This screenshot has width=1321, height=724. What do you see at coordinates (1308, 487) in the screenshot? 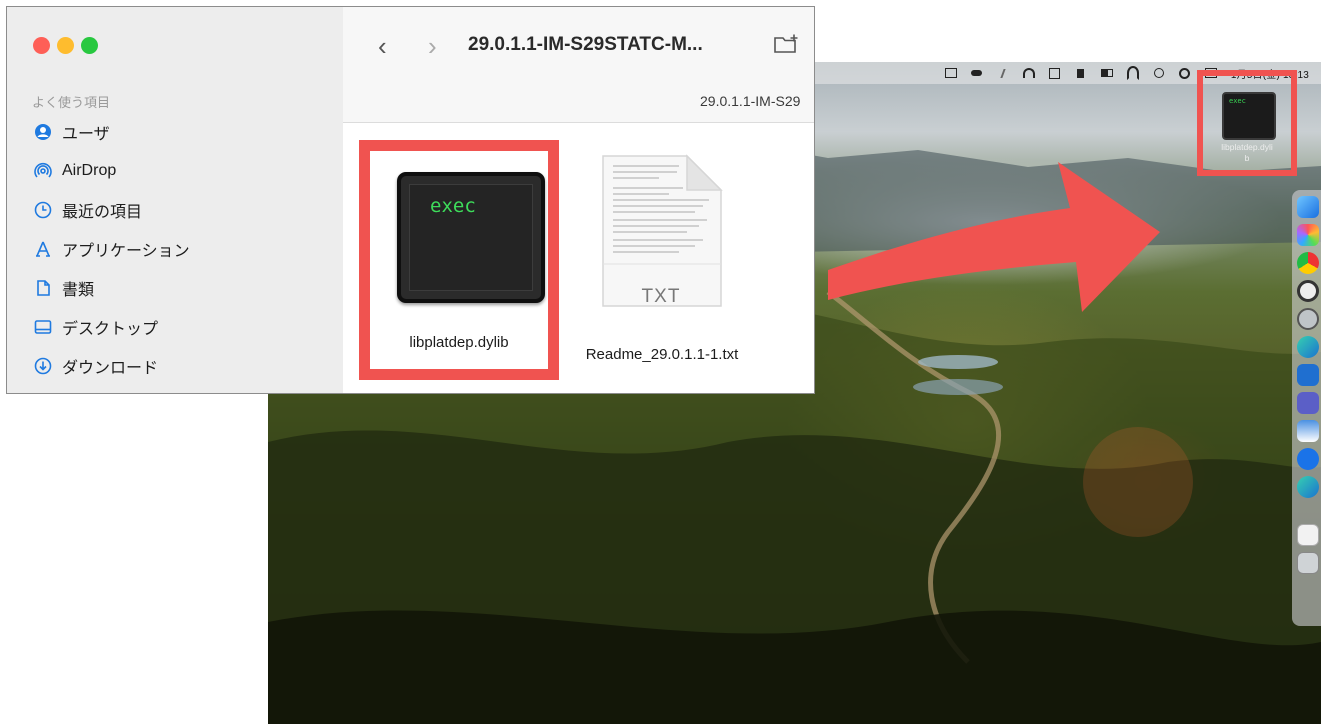
I see `edge-beta-app-icon` at bounding box center [1308, 487].